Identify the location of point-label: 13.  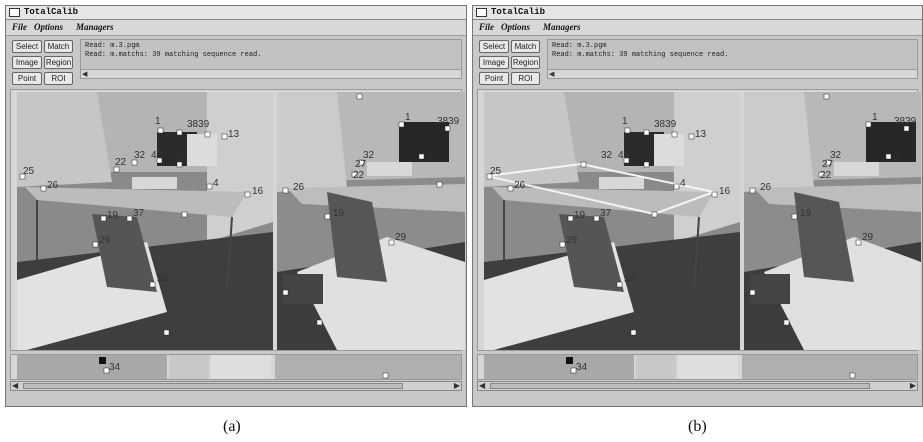
(701, 134).